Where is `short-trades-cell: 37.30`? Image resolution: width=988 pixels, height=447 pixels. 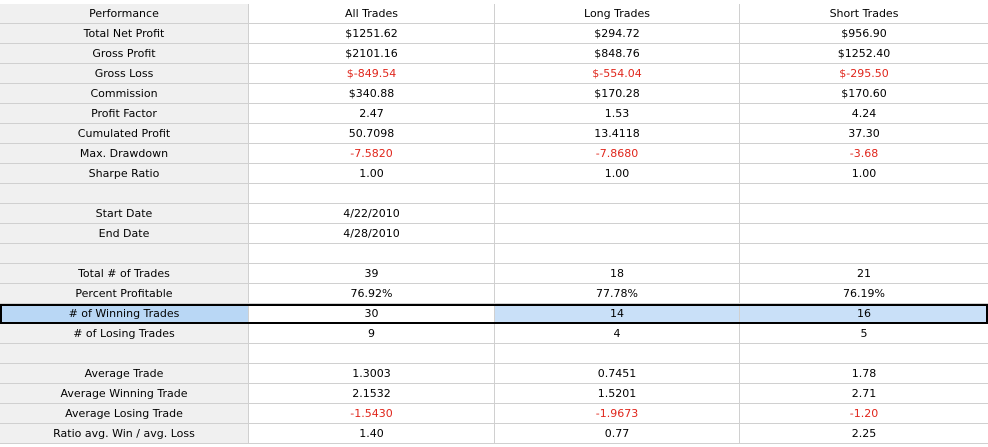
short-trades-cell: 37.30 is located at coordinates (864, 134).